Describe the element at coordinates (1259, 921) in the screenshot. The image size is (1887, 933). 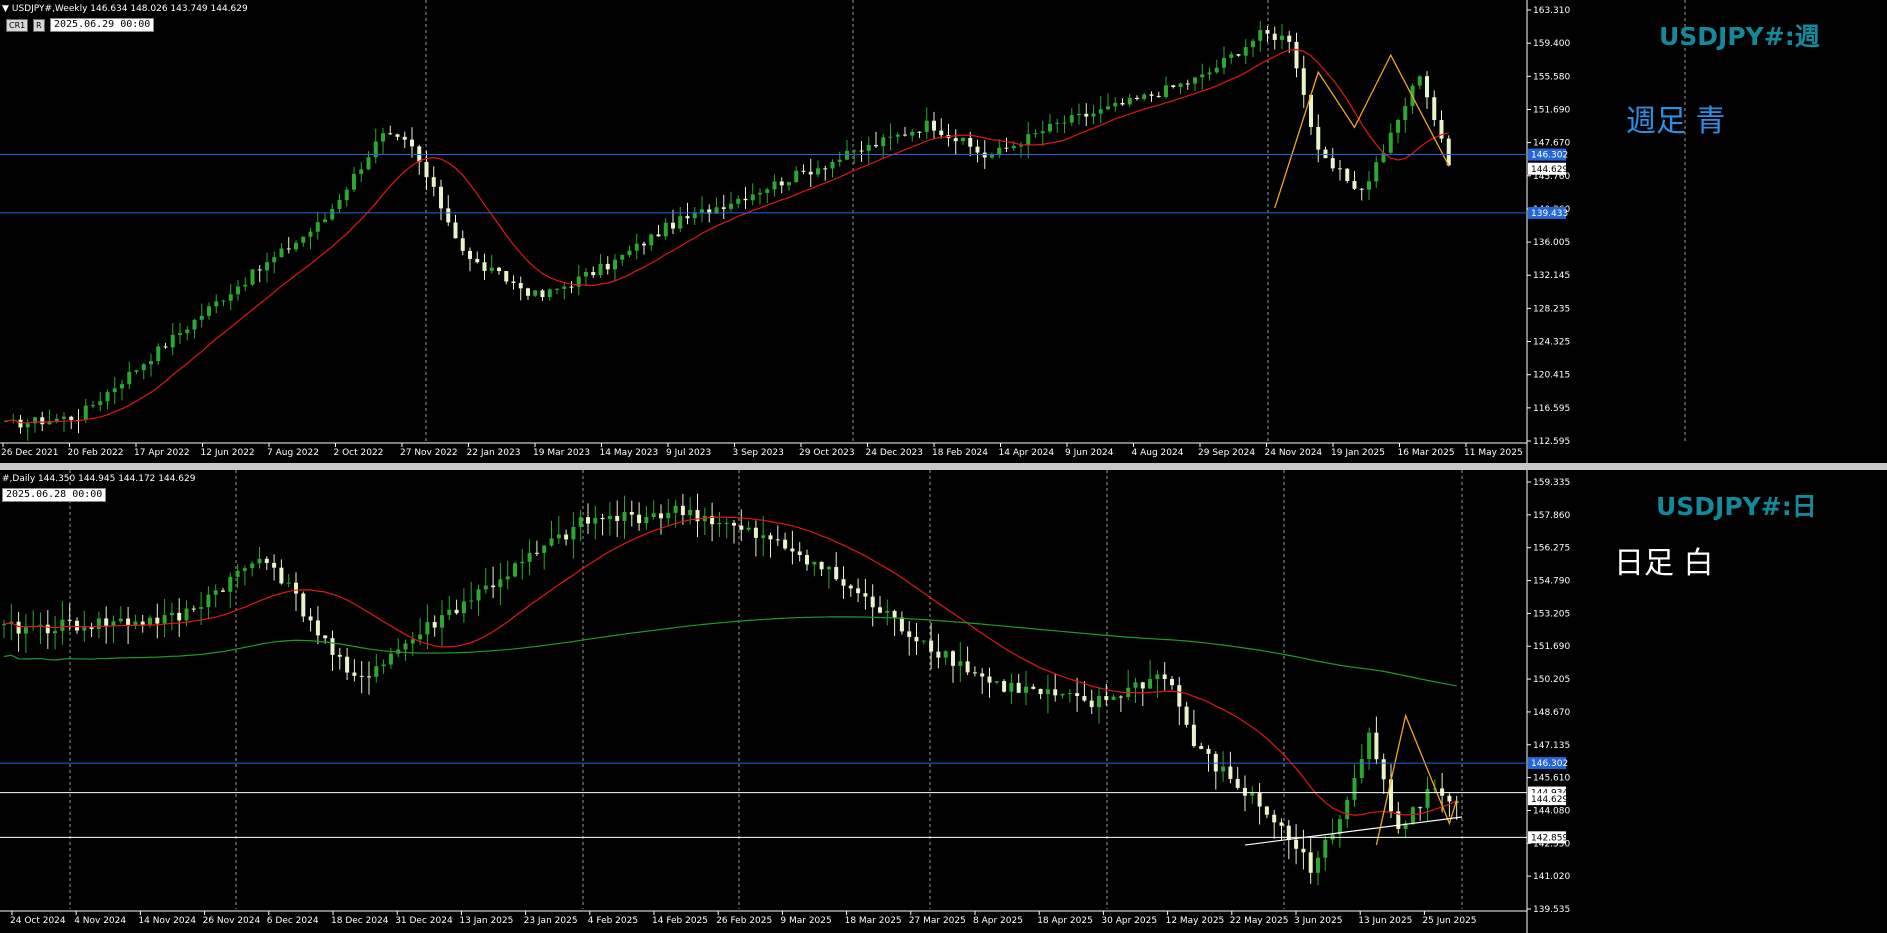
I see `time-tick-label: 22 May 2025` at that location.